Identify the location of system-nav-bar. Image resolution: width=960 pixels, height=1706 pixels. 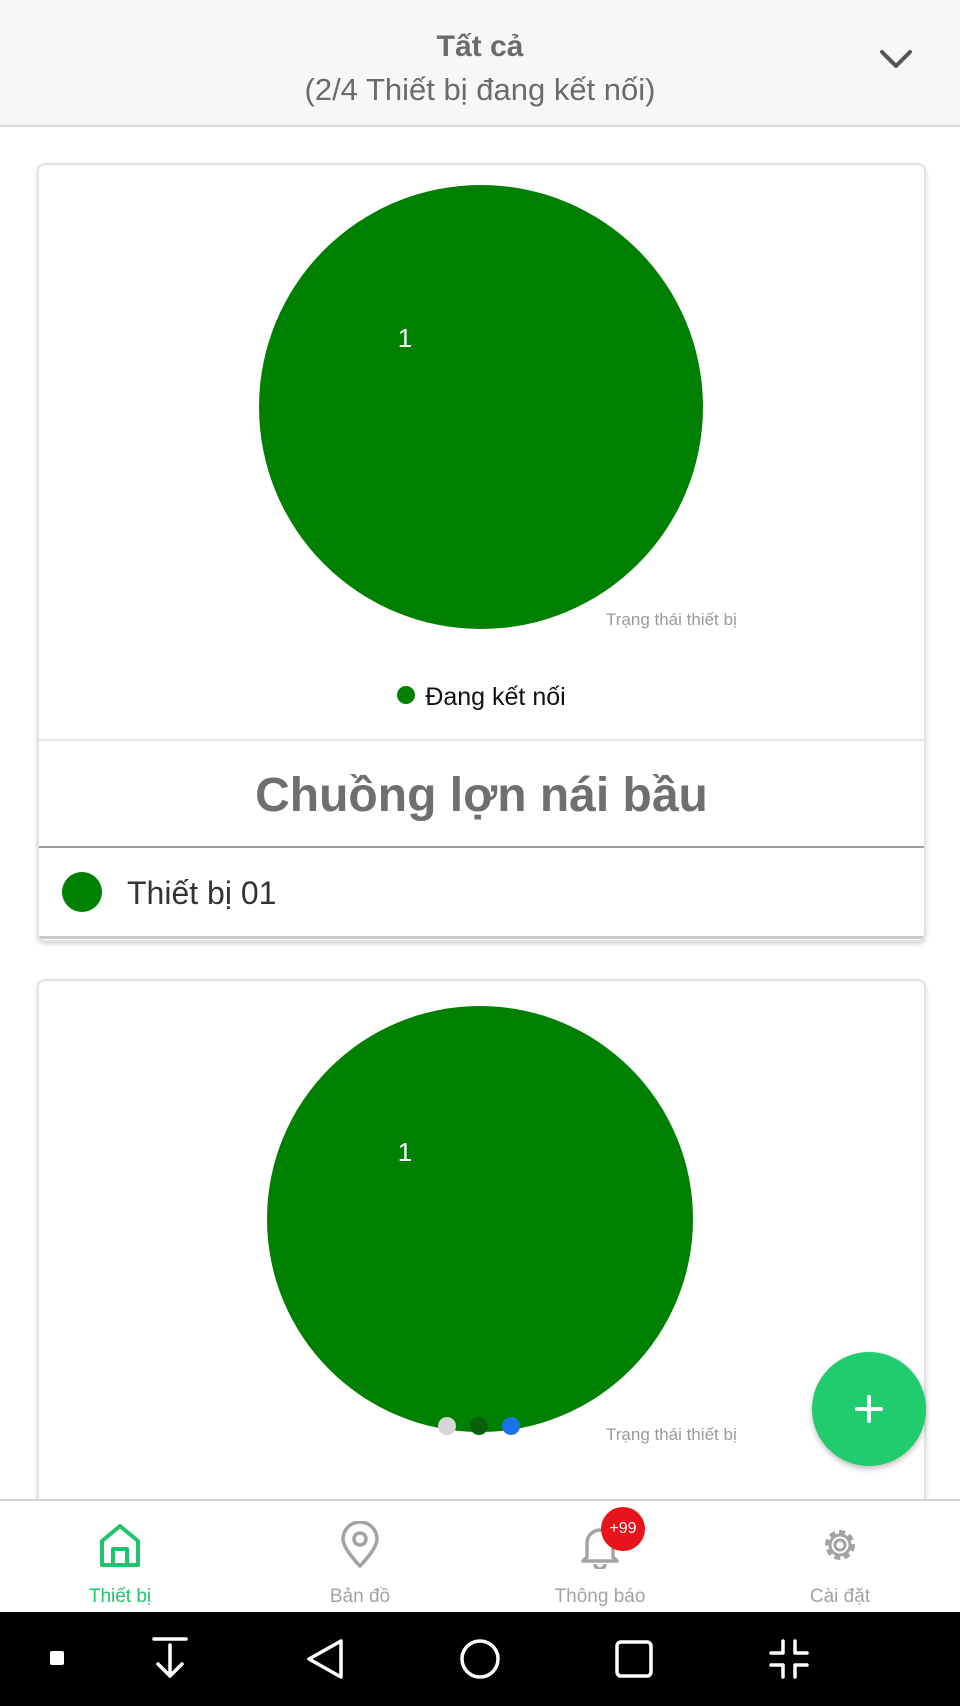
(480, 1659).